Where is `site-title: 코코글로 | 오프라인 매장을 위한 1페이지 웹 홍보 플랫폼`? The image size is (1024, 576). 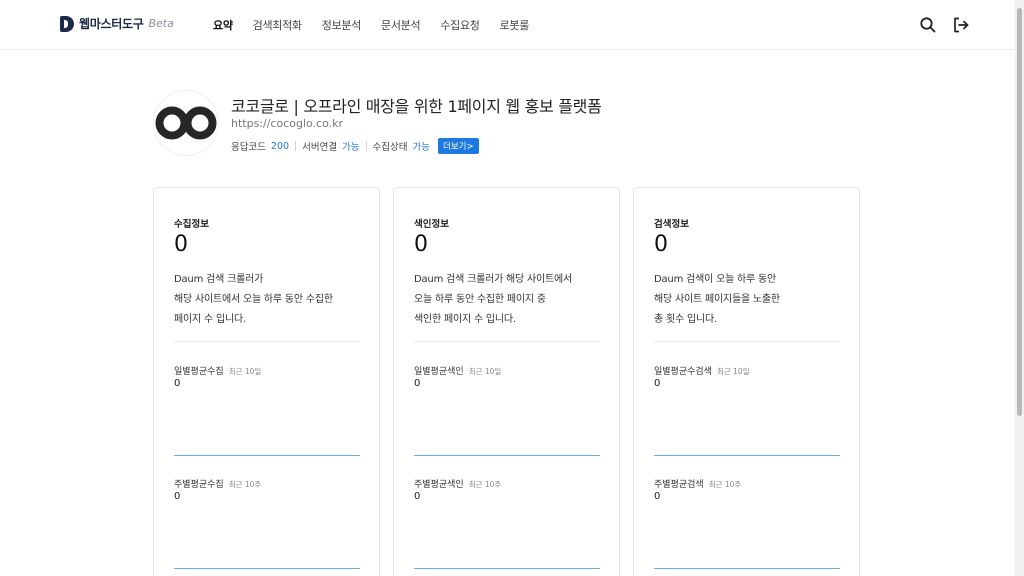 site-title: 코코글로 | 오프라인 매장을 위한 1페이지 웹 홍보 플랫폼 is located at coordinates (416, 106).